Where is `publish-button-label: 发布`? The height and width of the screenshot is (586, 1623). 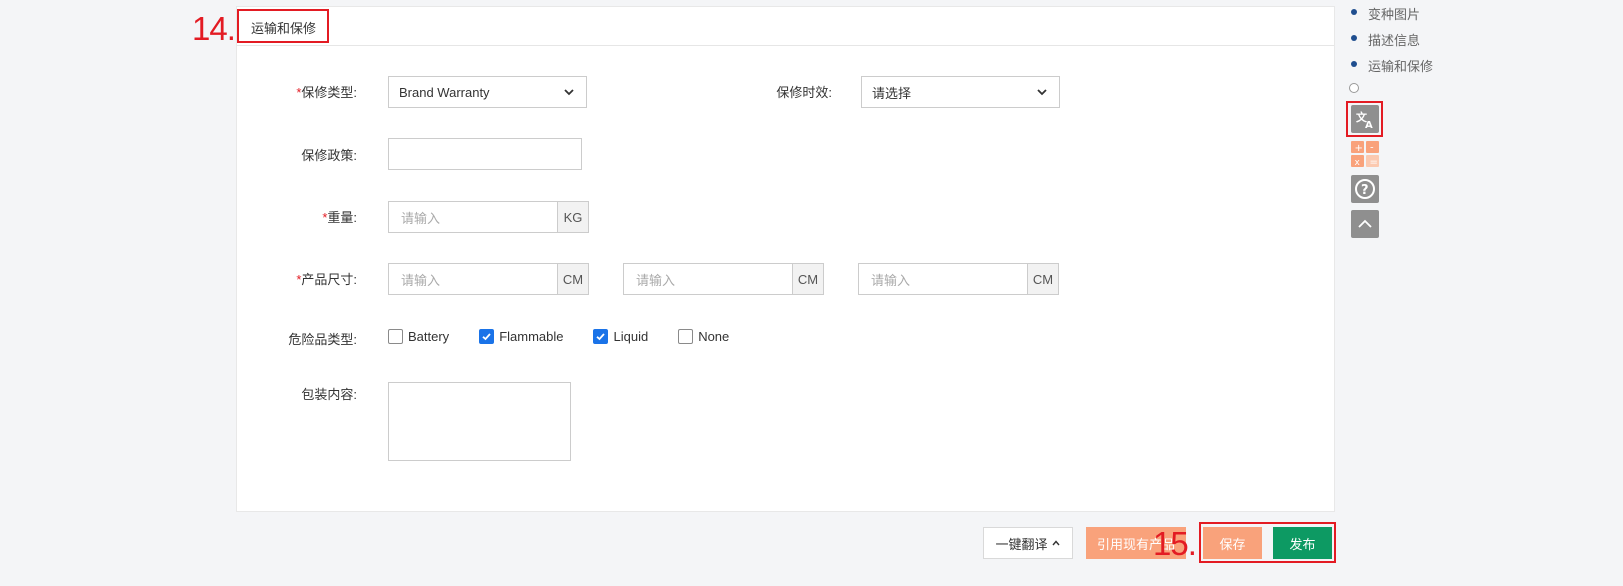 publish-button-label: 发布 is located at coordinates (1302, 544).